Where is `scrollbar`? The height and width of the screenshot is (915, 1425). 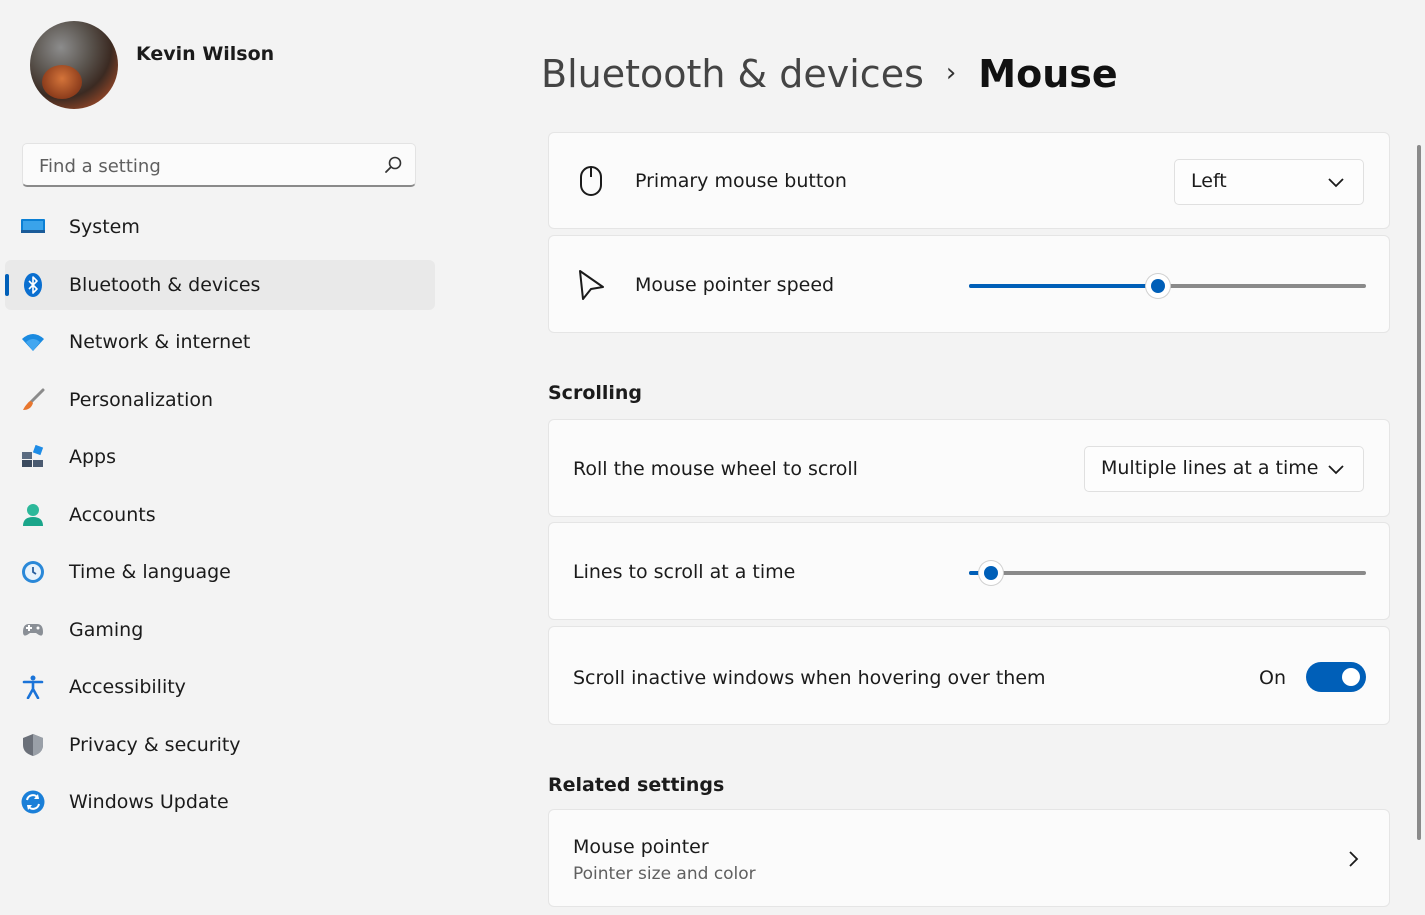 scrollbar is located at coordinates (1419, 492).